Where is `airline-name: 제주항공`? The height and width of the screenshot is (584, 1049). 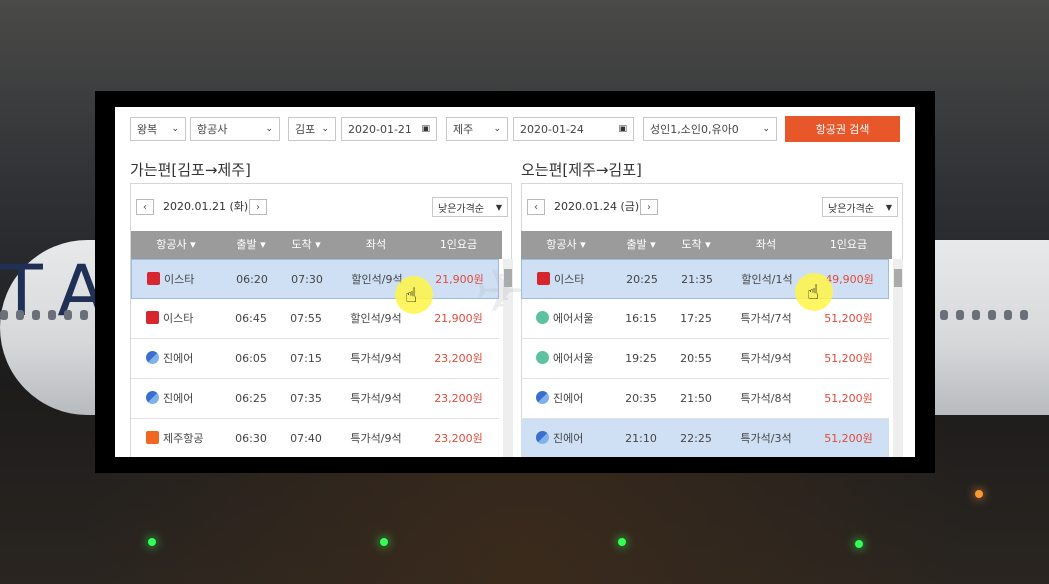
airline-name: 제주항공 is located at coordinates (183, 438).